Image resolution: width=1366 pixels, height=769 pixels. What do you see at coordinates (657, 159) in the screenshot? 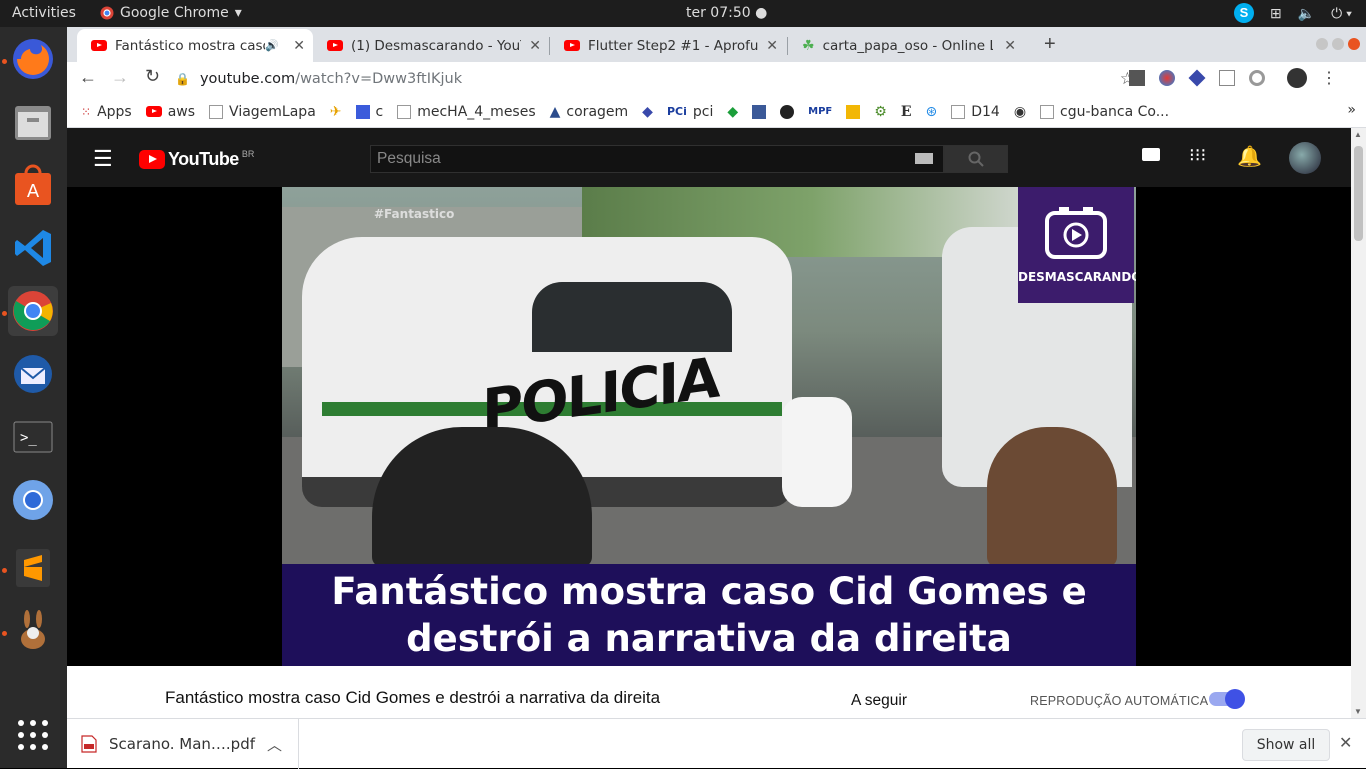
I see `search-input: Pesquisa` at bounding box center [657, 159].